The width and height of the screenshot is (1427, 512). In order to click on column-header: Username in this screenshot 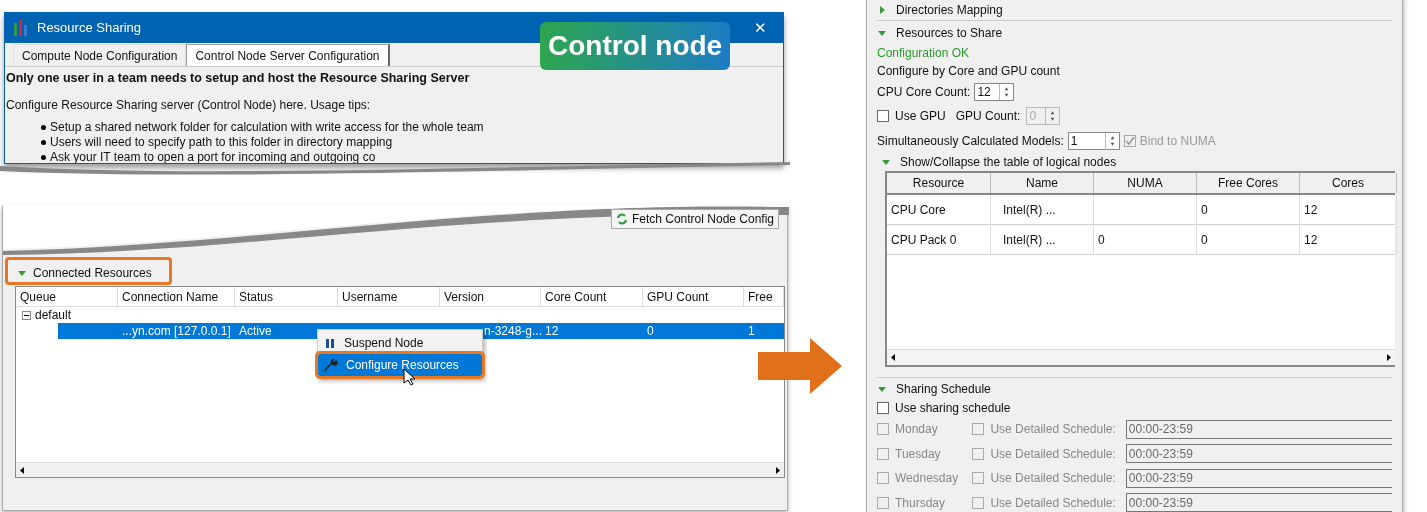, I will do `click(389, 297)`.